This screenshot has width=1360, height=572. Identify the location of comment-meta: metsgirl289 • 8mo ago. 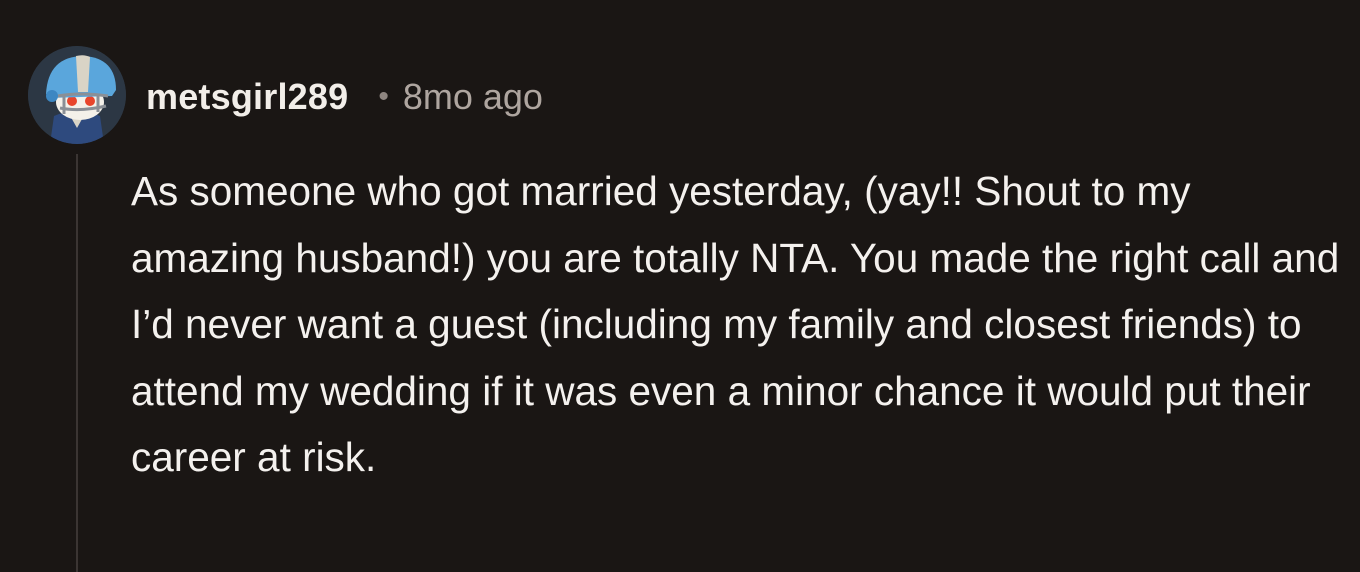
(344, 97).